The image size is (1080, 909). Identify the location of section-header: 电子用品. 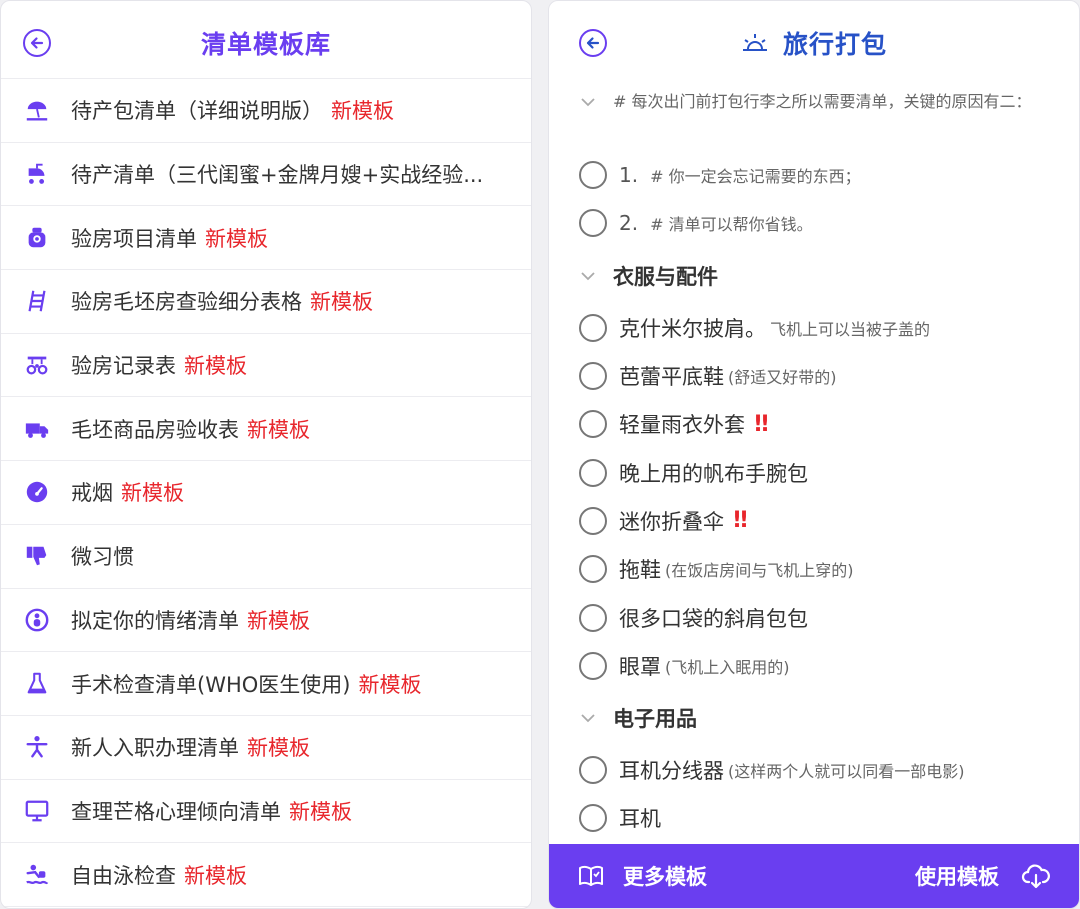
(819, 718).